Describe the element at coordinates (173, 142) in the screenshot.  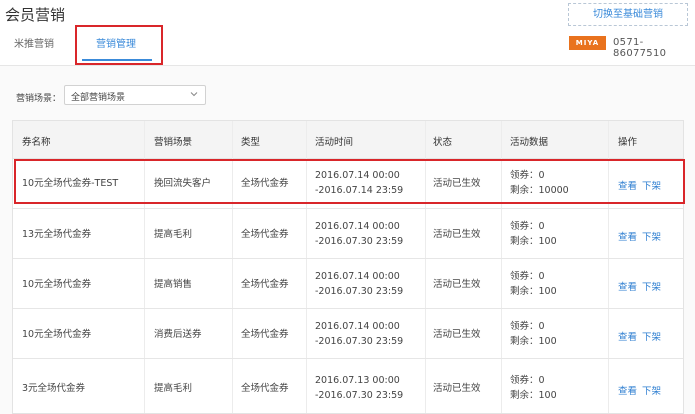
I see `col-header-scene: 营销场景` at that location.